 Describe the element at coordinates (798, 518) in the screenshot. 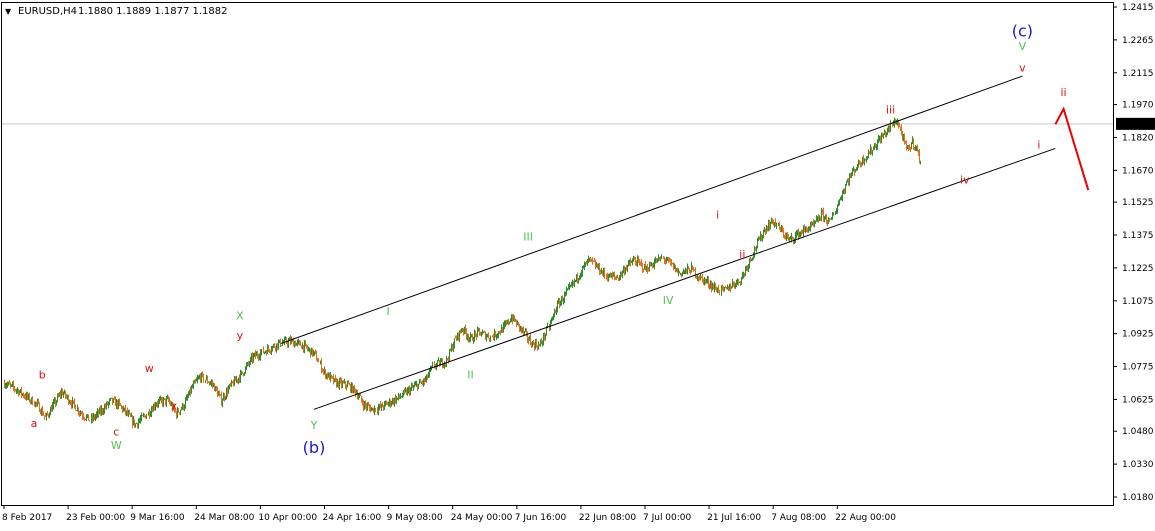

I see `time-tick-label: 7 Aug 08:00` at that location.